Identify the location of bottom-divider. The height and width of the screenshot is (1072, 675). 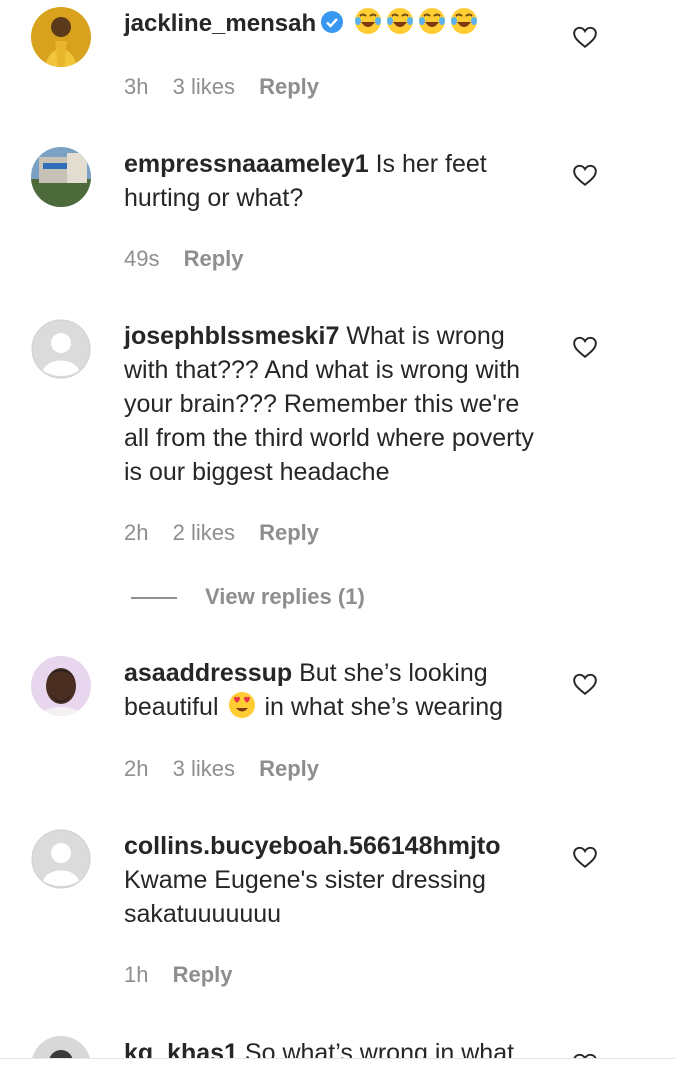
(337, 1058).